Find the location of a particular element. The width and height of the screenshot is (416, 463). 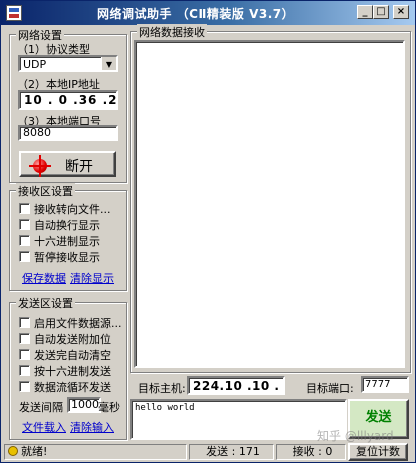

local-ip-field: 10 . 0 .36 .250 is located at coordinates (68, 100).